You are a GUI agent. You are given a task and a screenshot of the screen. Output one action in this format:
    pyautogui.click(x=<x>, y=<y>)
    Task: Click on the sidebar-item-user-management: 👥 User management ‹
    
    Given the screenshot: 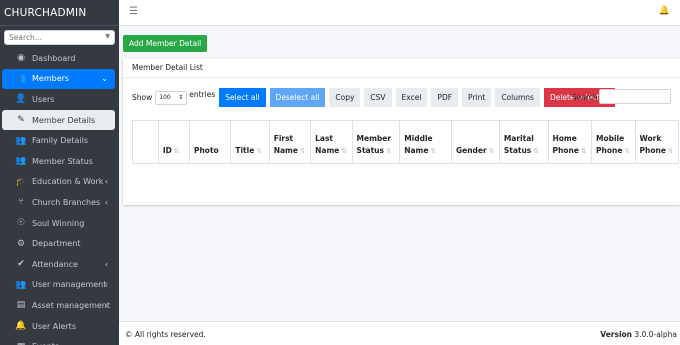 What is the action you would take?
    pyautogui.click(x=58, y=285)
    